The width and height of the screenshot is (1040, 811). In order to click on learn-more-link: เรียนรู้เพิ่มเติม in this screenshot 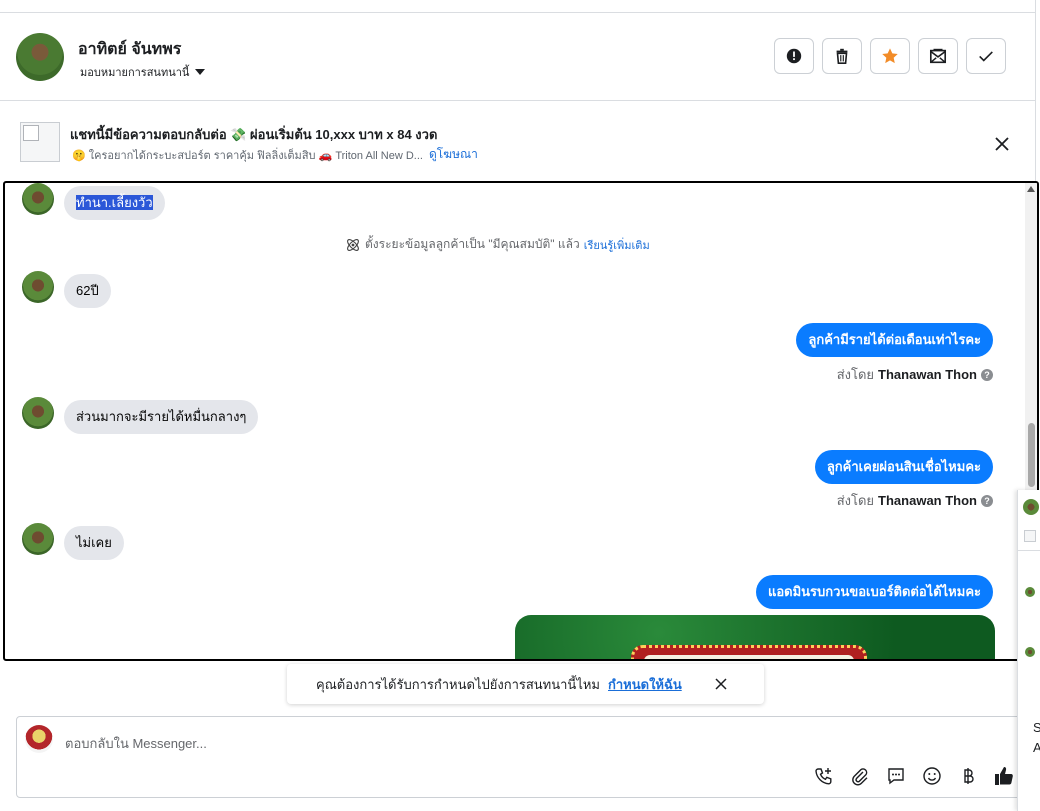, I will do `click(617, 245)`.